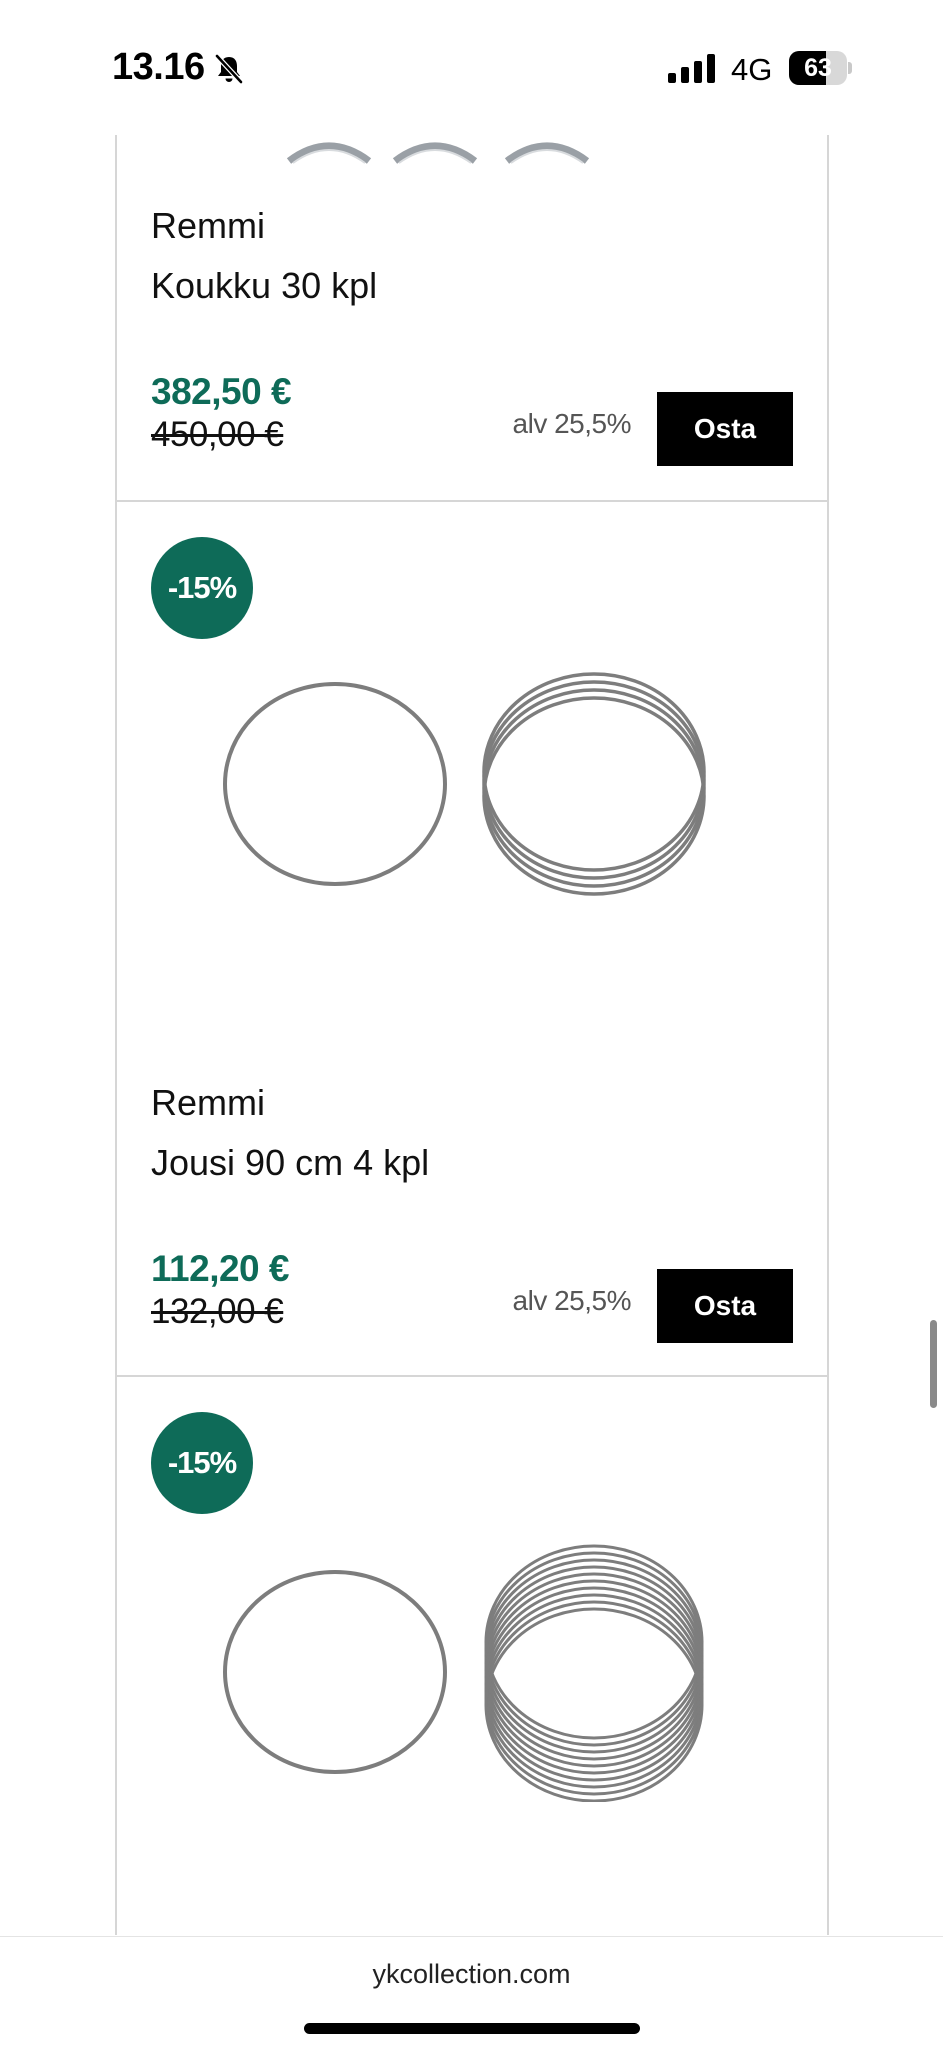  I want to click on battery-level: 63, so click(818, 68).